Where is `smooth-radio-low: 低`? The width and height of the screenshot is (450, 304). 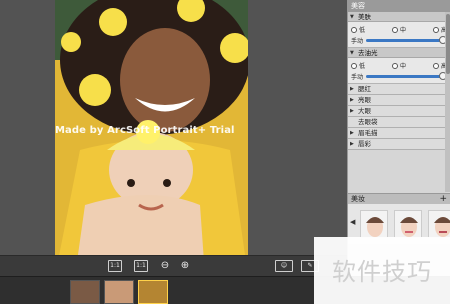
smooth-radio-low: 低 is located at coordinates (358, 29).